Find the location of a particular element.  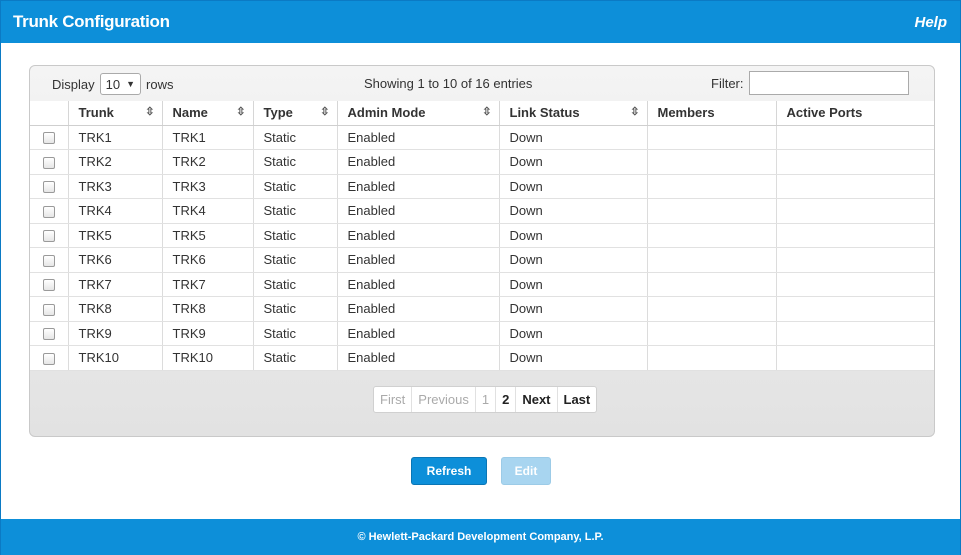

rows-label: rows is located at coordinates (160, 84).